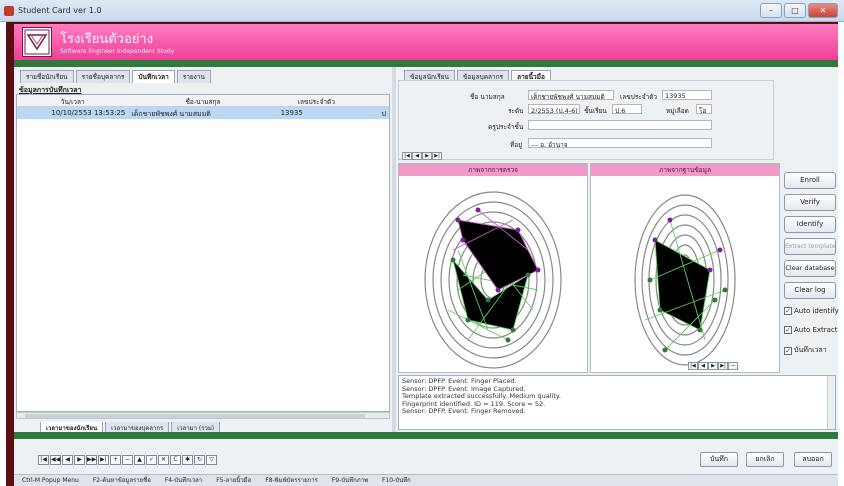  What do you see at coordinates (117, 51) in the screenshot?
I see `school-subtitle: Software Engineer Independent Study` at bounding box center [117, 51].